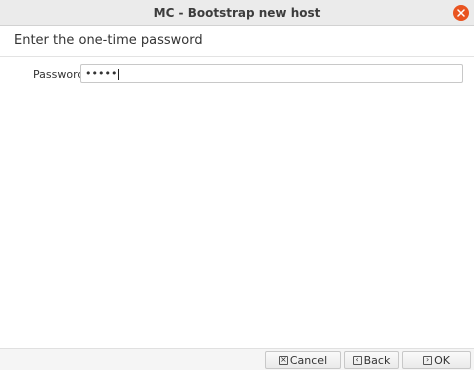 The image size is (474, 370). What do you see at coordinates (283, 360) in the screenshot?
I see `x-box-icon: ×` at bounding box center [283, 360].